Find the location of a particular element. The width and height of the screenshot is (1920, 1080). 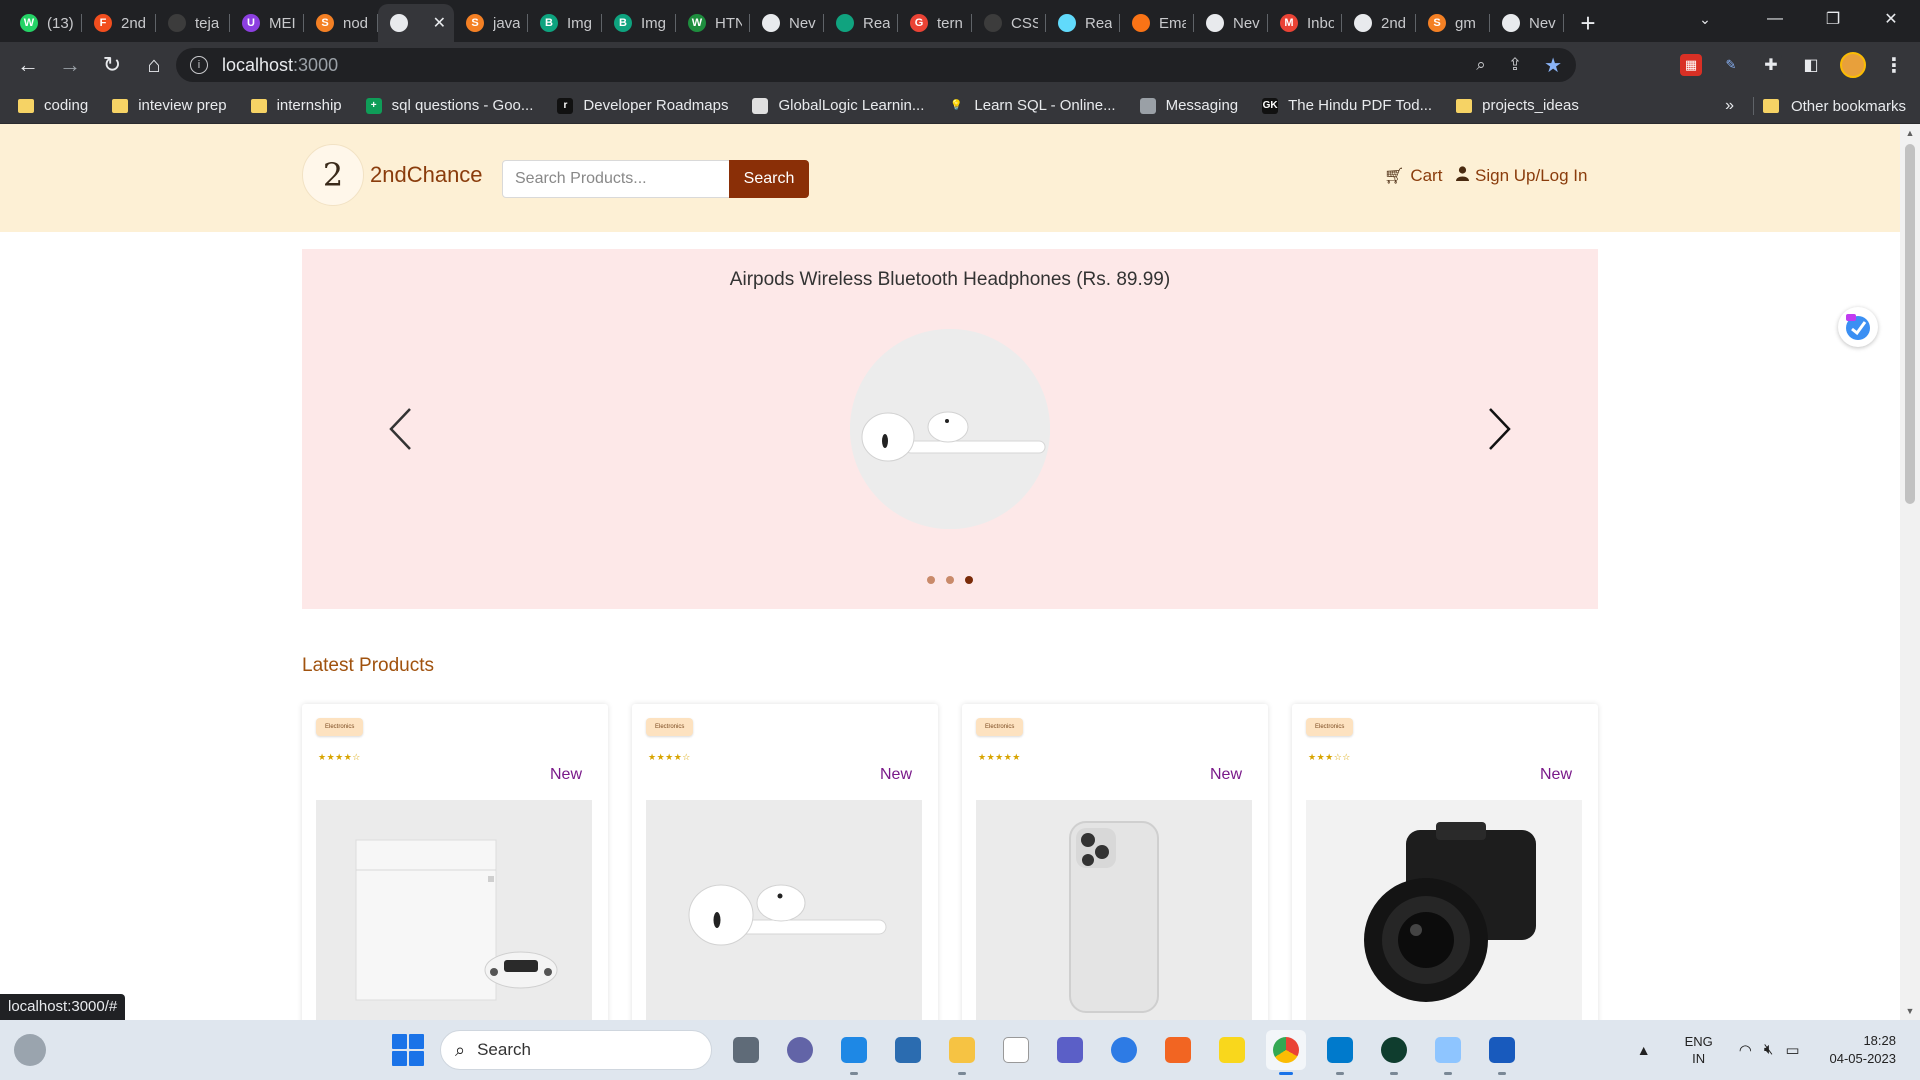

task-view-icon is located at coordinates (746, 1050).